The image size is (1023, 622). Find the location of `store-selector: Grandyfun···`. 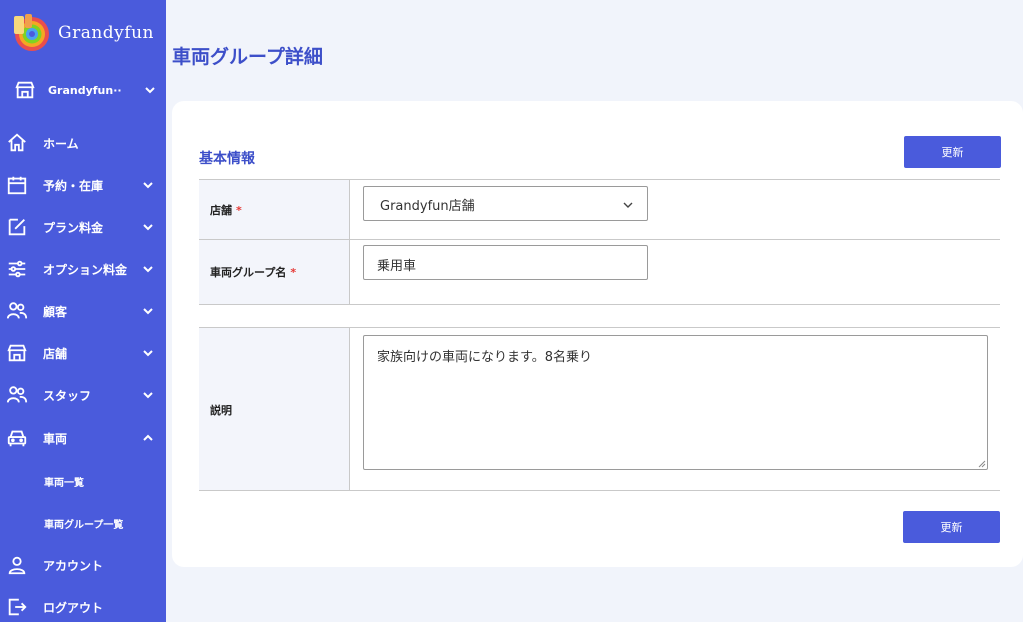

store-selector: Grandyfun··· is located at coordinates (85, 90).